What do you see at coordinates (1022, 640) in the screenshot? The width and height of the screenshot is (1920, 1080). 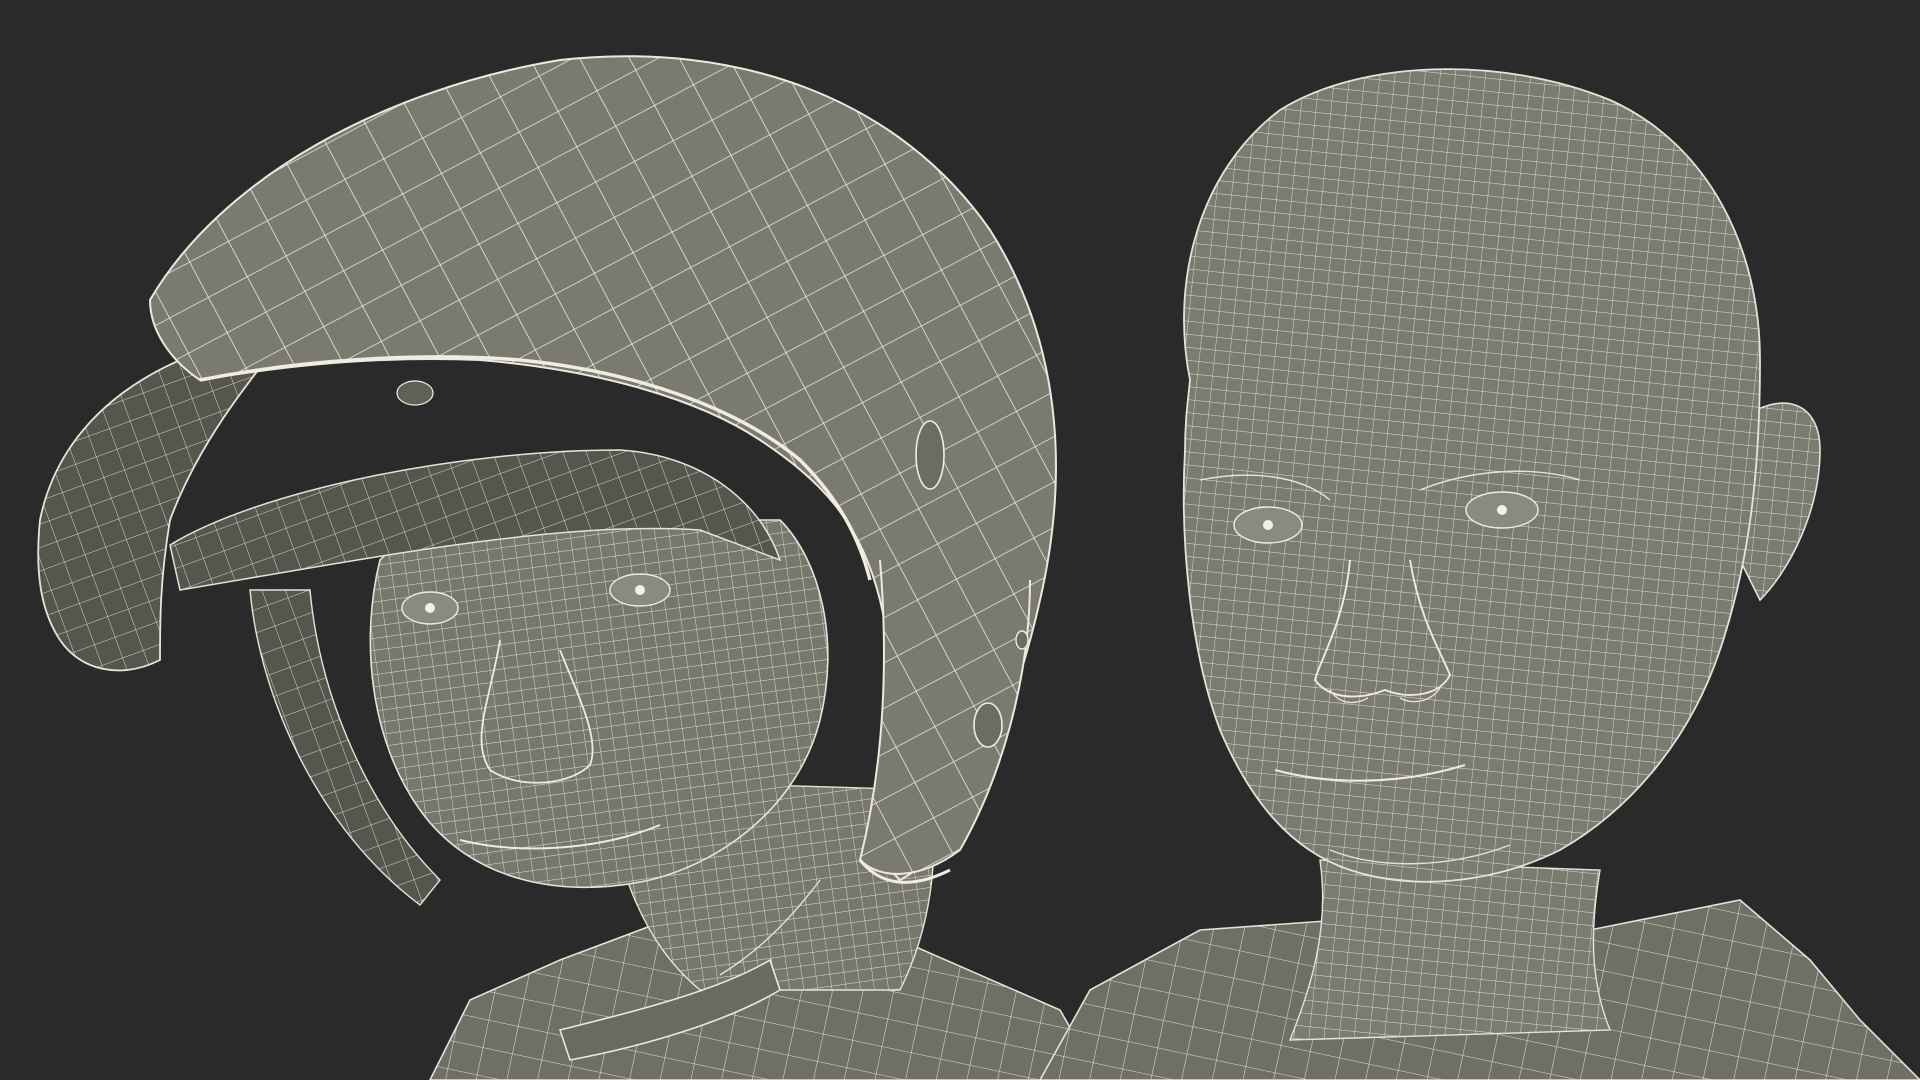 I see `helmet-rivet-mid` at bounding box center [1022, 640].